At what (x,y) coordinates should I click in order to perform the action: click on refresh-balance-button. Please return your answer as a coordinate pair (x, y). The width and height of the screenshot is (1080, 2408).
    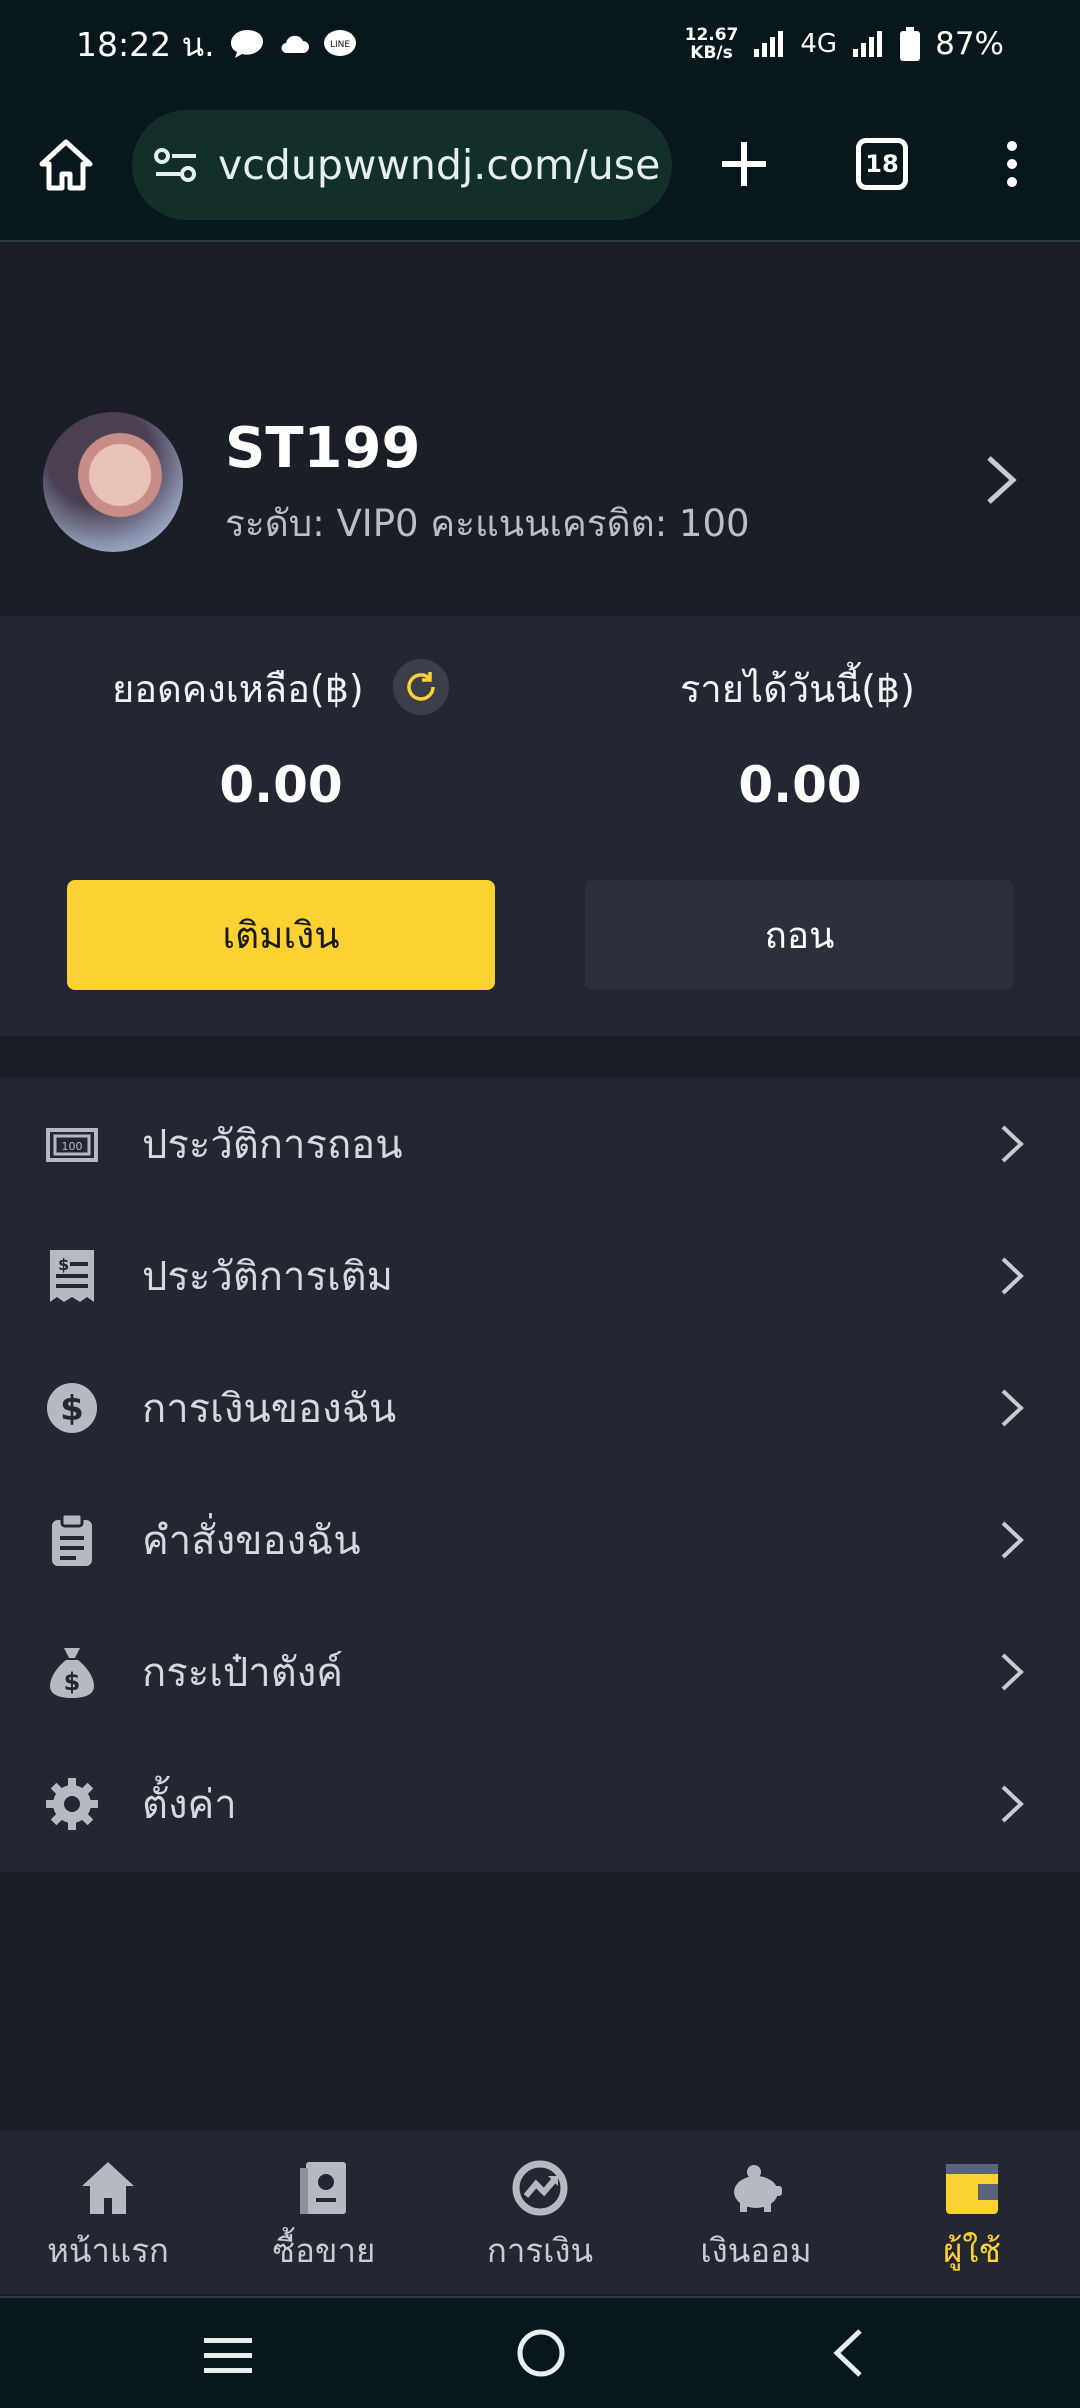
    Looking at the image, I should click on (421, 687).